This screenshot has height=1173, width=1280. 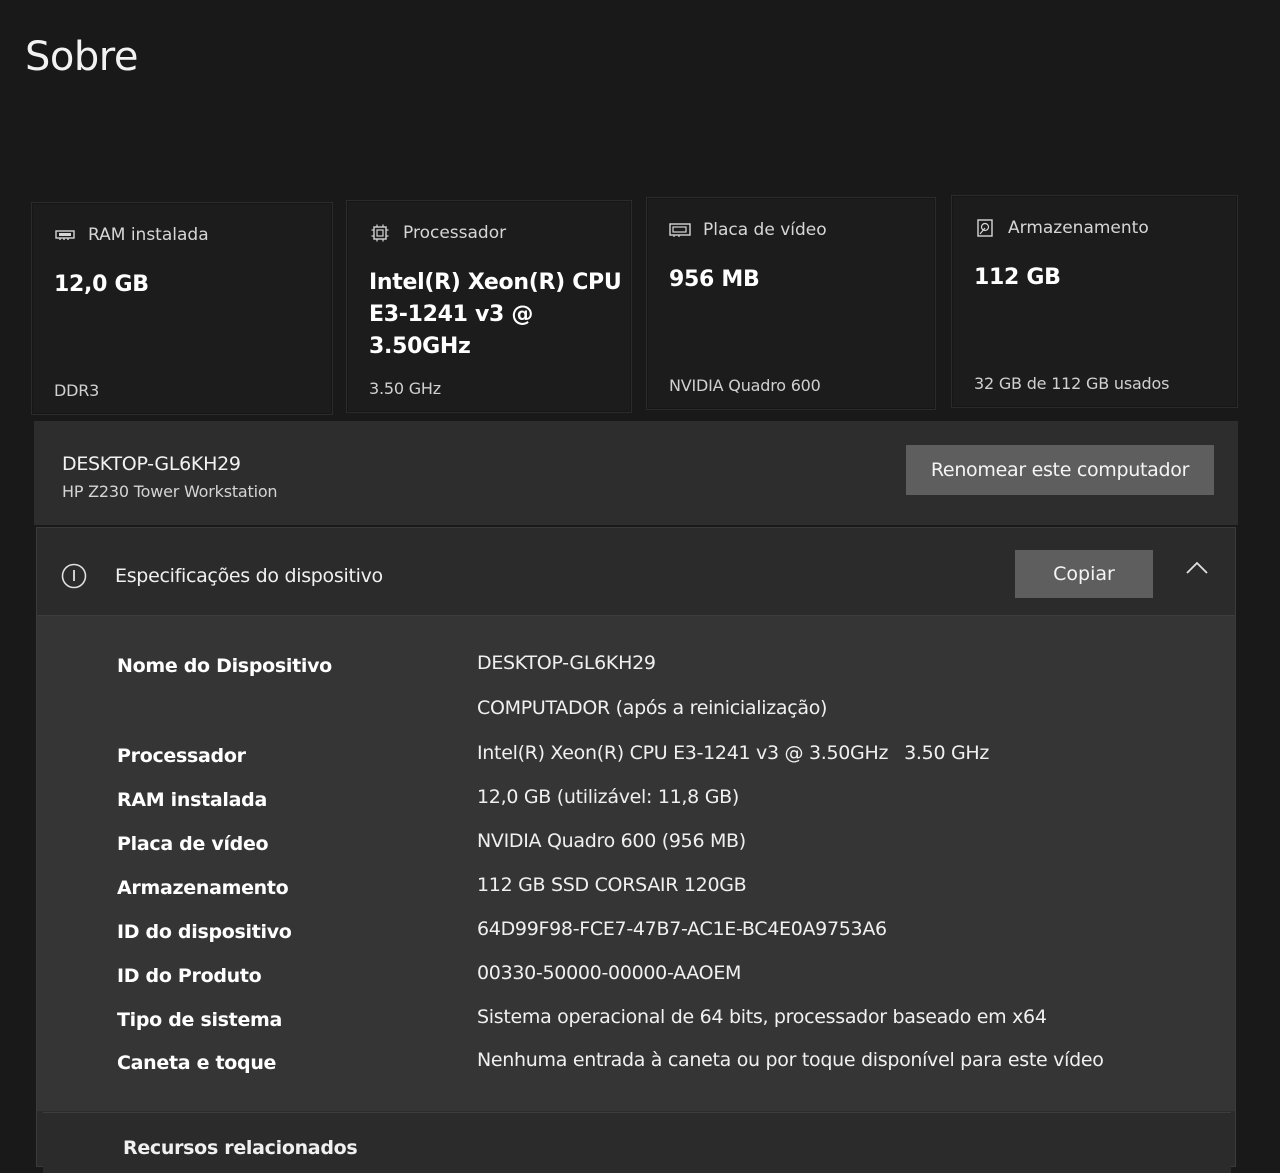 I want to click on spec-row-product-id: ID do Produto 00330-50000-00000-AAOEM, so click(x=636, y=978).